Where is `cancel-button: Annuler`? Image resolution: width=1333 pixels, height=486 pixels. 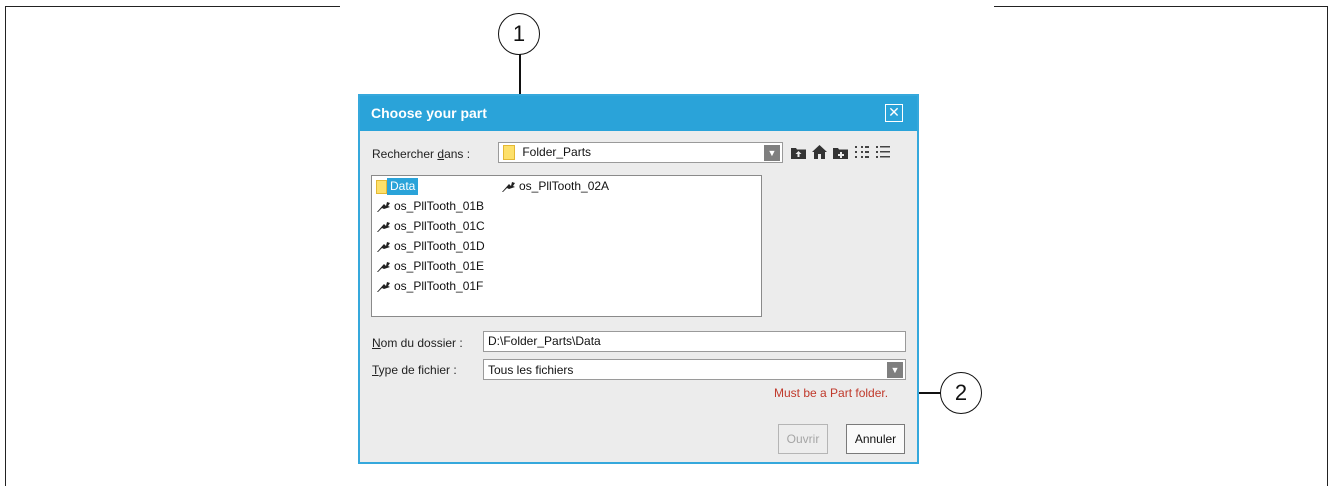
cancel-button: Annuler is located at coordinates (875, 439).